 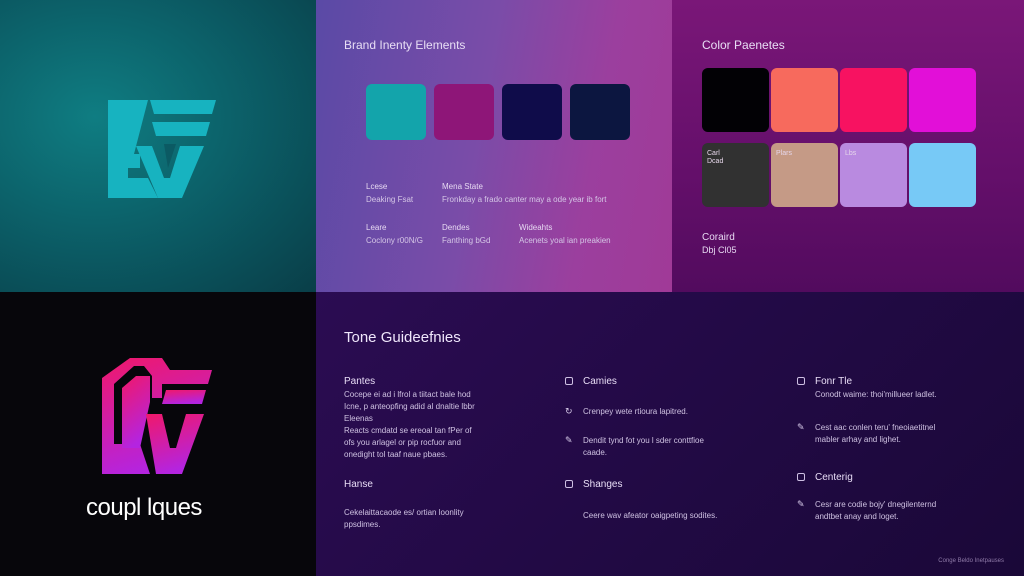 What do you see at coordinates (464, 112) in the screenshot?
I see `identity-swatch-plum` at bounding box center [464, 112].